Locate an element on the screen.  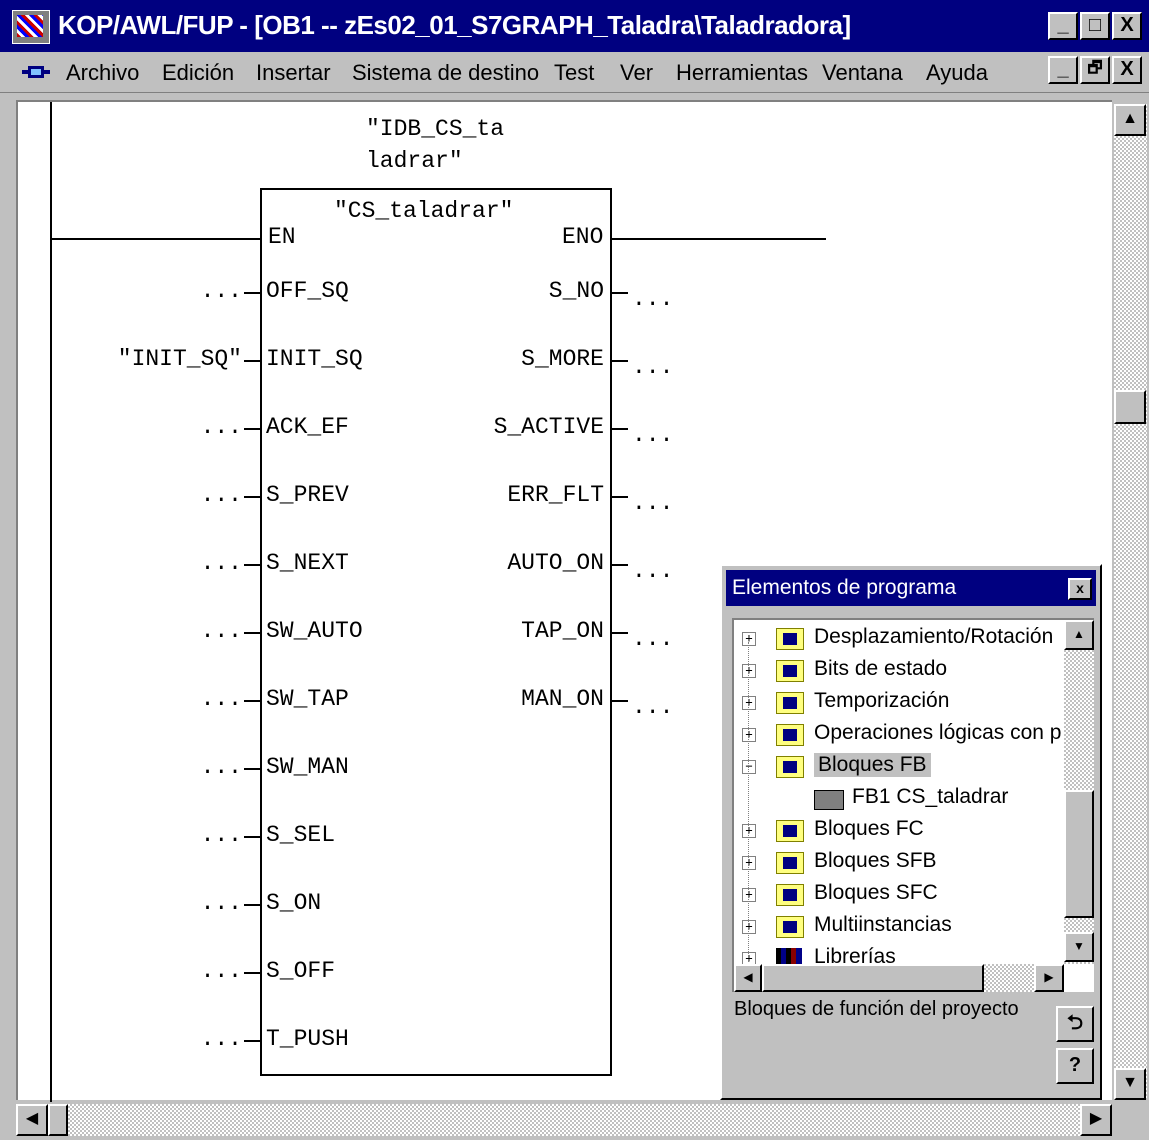
tree-item: + Bloques SFB is located at coordinates (904, 863).